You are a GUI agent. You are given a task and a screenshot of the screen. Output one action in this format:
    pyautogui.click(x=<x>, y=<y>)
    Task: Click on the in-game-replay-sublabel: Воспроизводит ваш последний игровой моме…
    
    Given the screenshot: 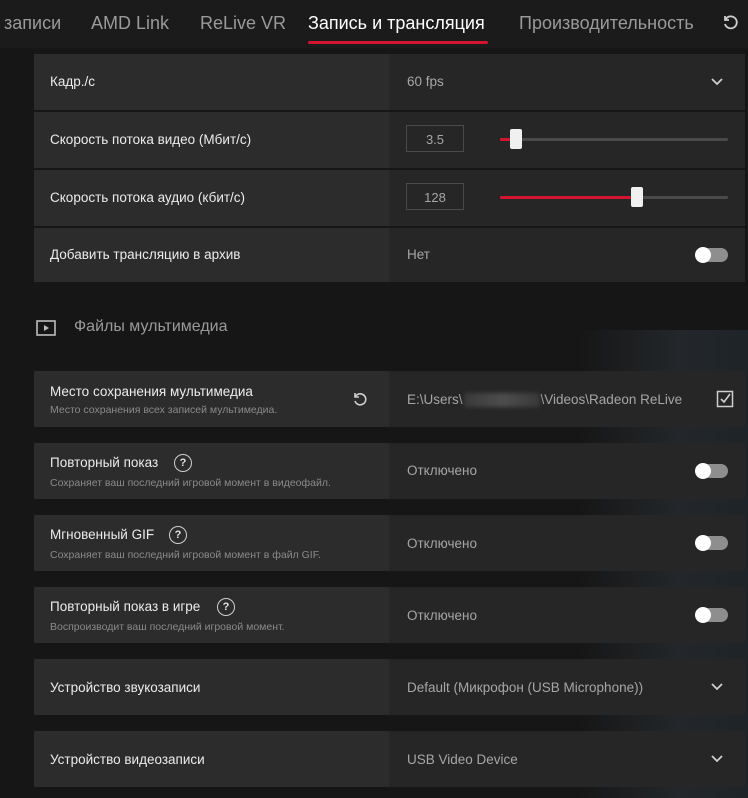 What is the action you would take?
    pyautogui.click(x=167, y=627)
    